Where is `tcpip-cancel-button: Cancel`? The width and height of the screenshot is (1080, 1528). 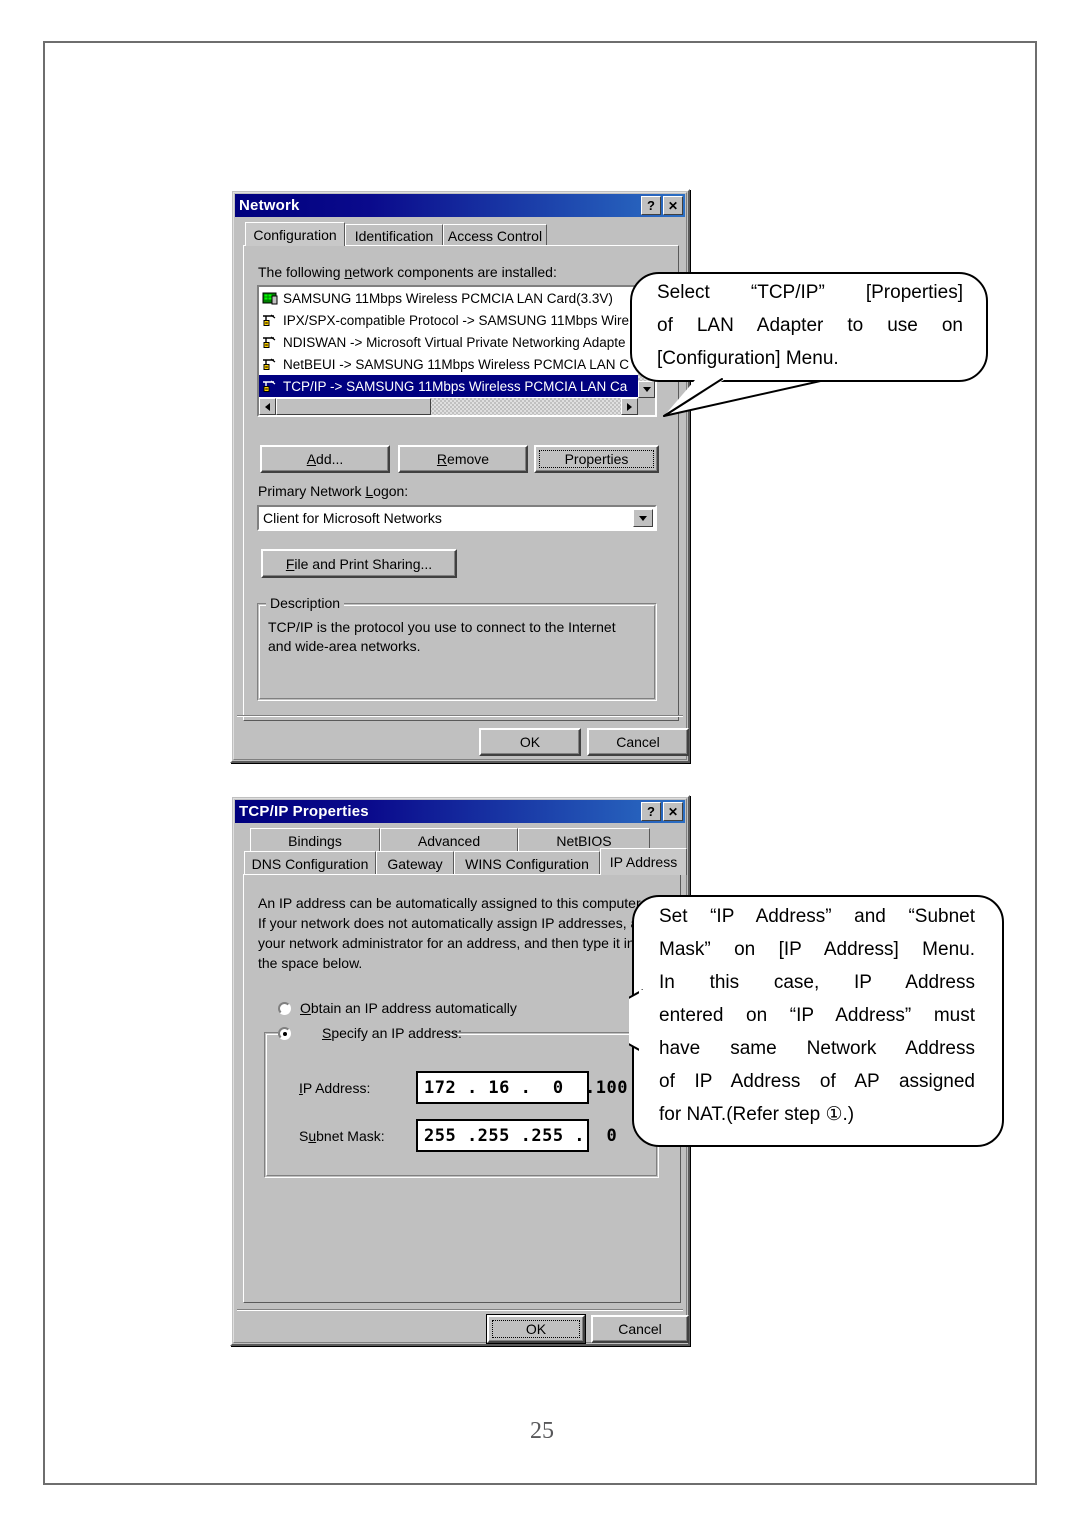 tcpip-cancel-button: Cancel is located at coordinates (640, 1329).